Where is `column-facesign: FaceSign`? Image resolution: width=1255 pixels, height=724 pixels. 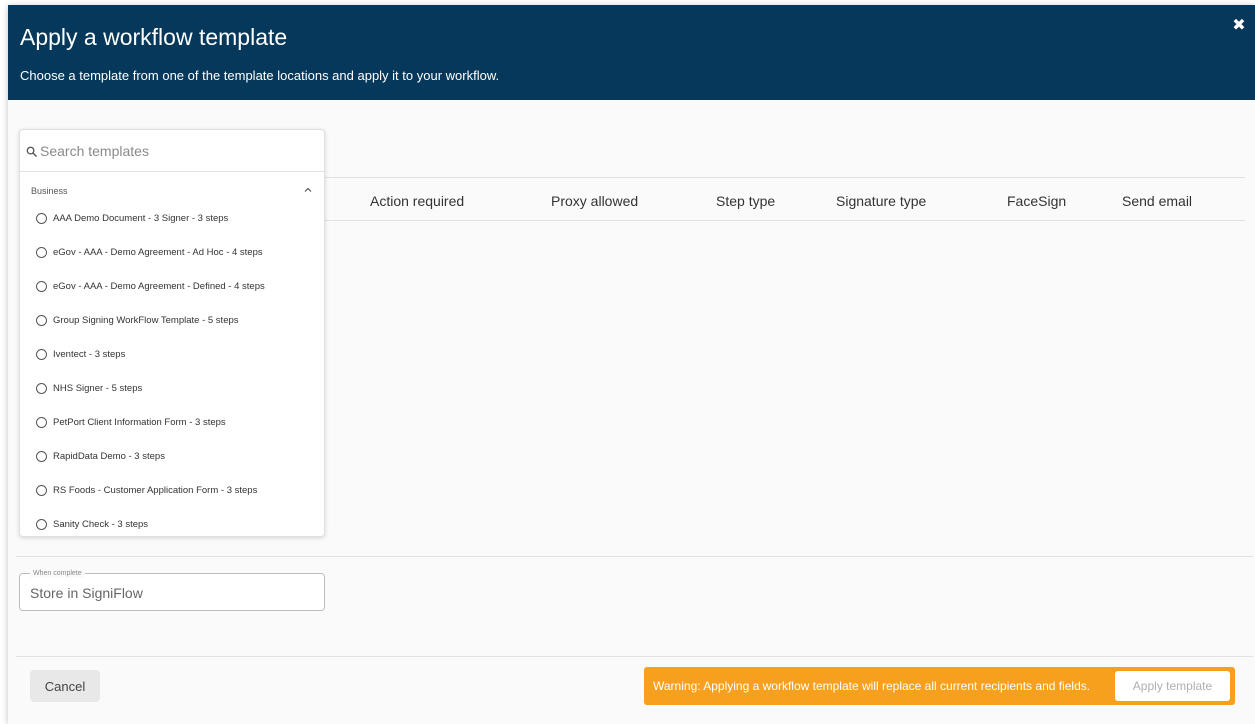
column-facesign: FaceSign is located at coordinates (1037, 201).